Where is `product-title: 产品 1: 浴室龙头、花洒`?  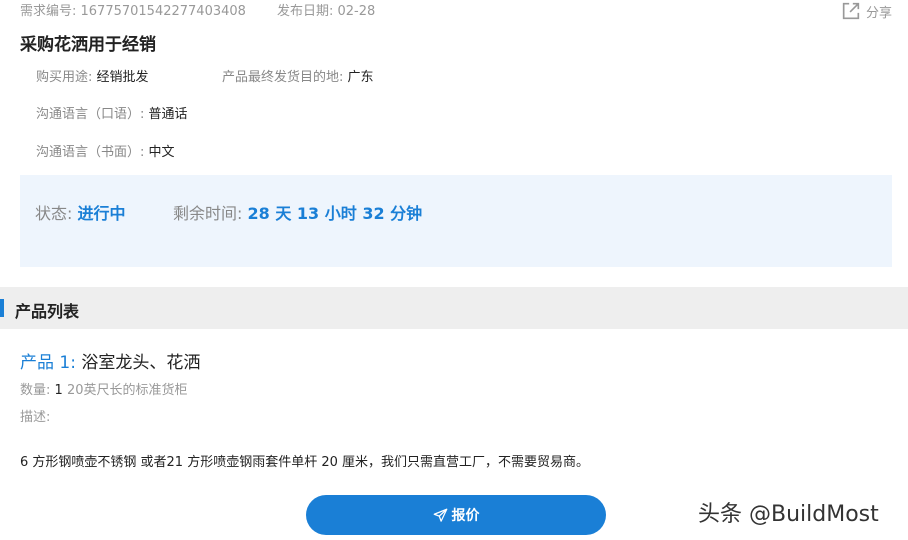 product-title: 产品 1: 浴室龙头、花洒 is located at coordinates (110, 360).